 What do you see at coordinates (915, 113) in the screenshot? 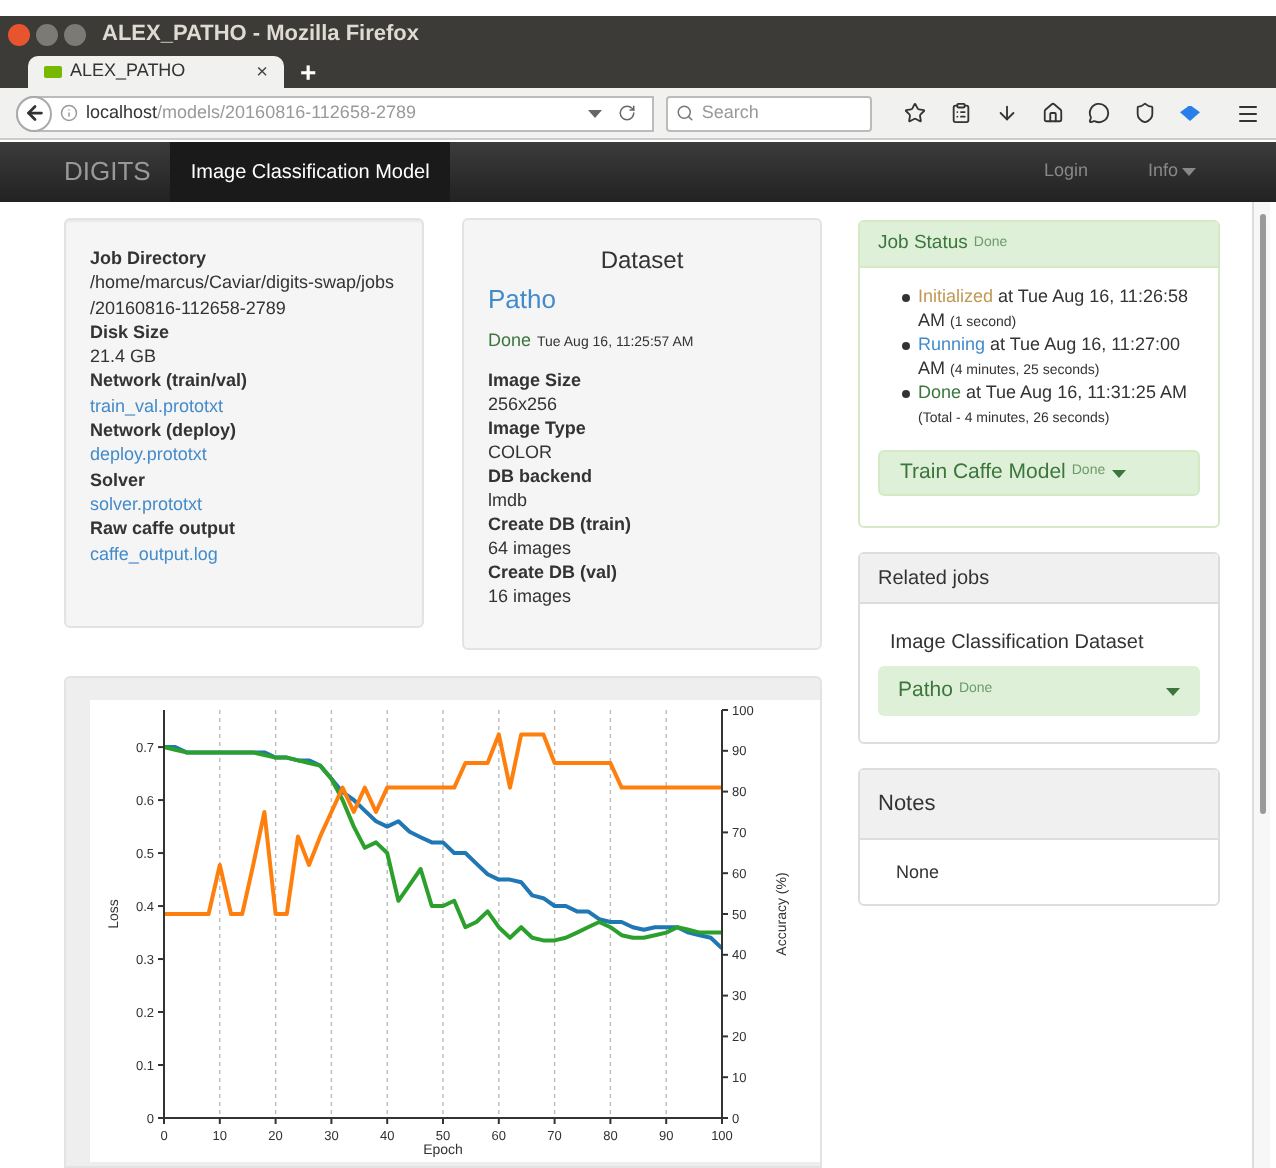
I see `bookmark-star-icon` at bounding box center [915, 113].